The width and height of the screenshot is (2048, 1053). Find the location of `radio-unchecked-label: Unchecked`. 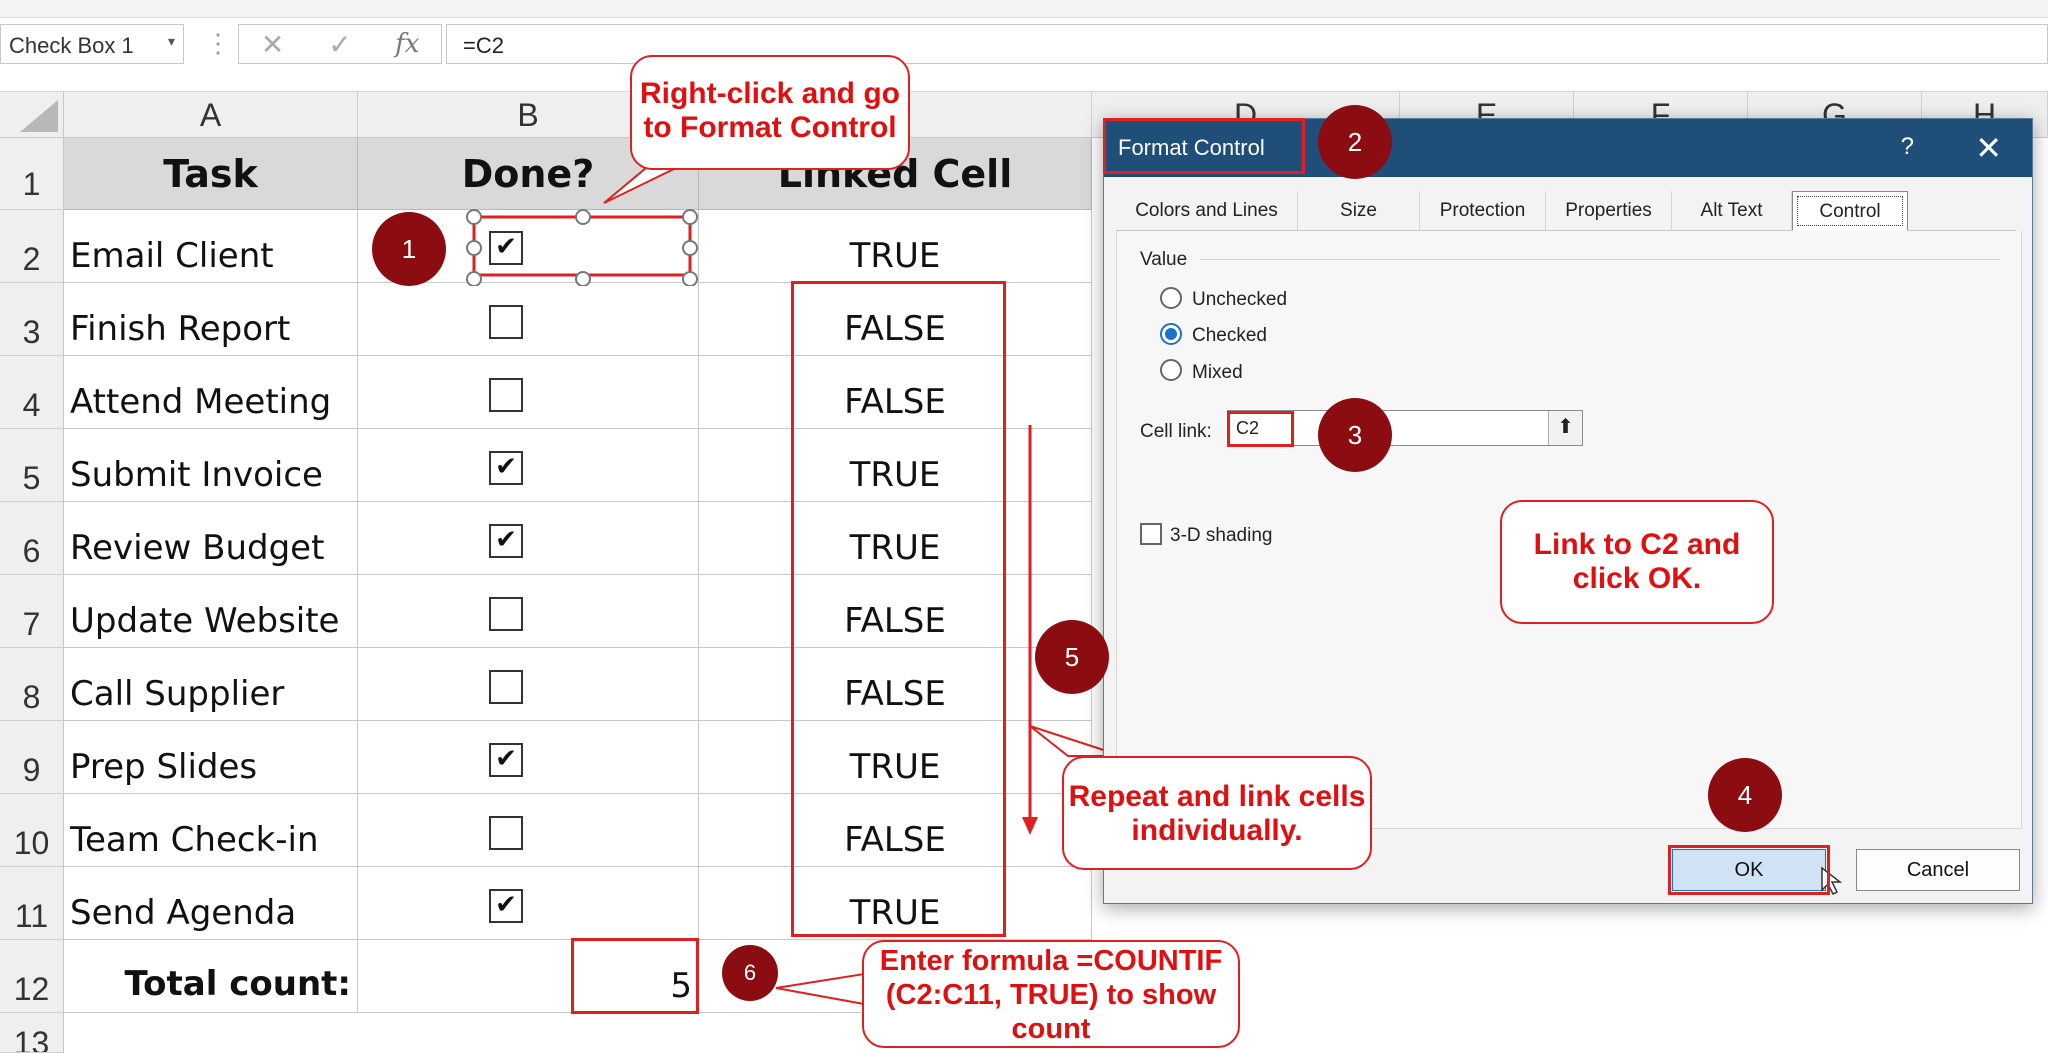

radio-unchecked-label: Unchecked is located at coordinates (1239, 300).